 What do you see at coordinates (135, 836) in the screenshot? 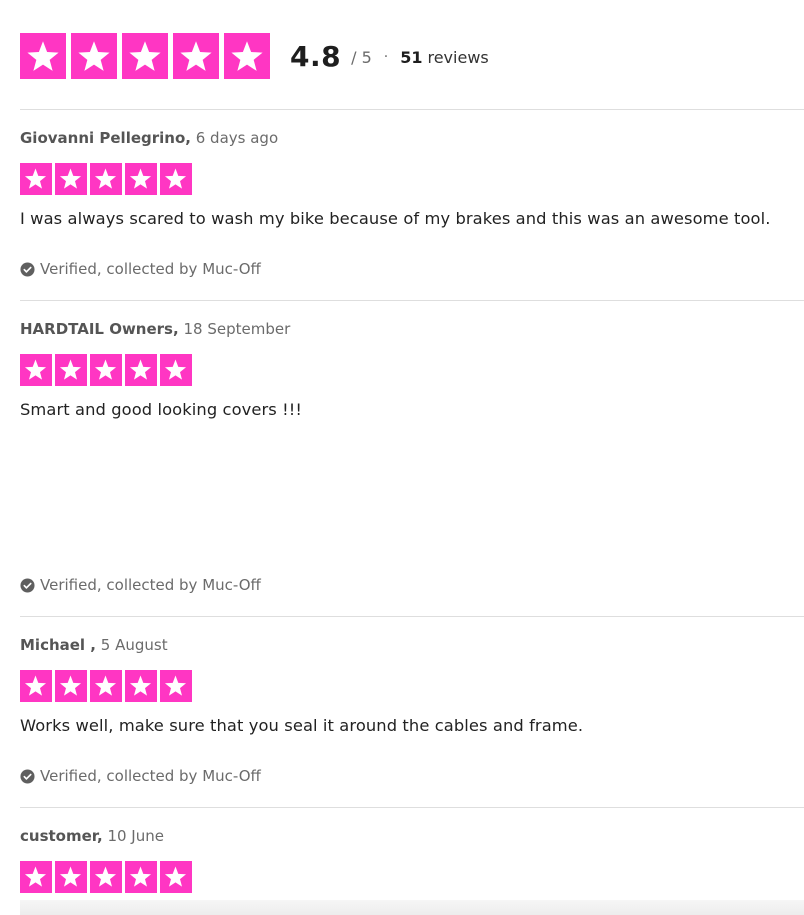
I see `review-date: 10 June` at bounding box center [135, 836].